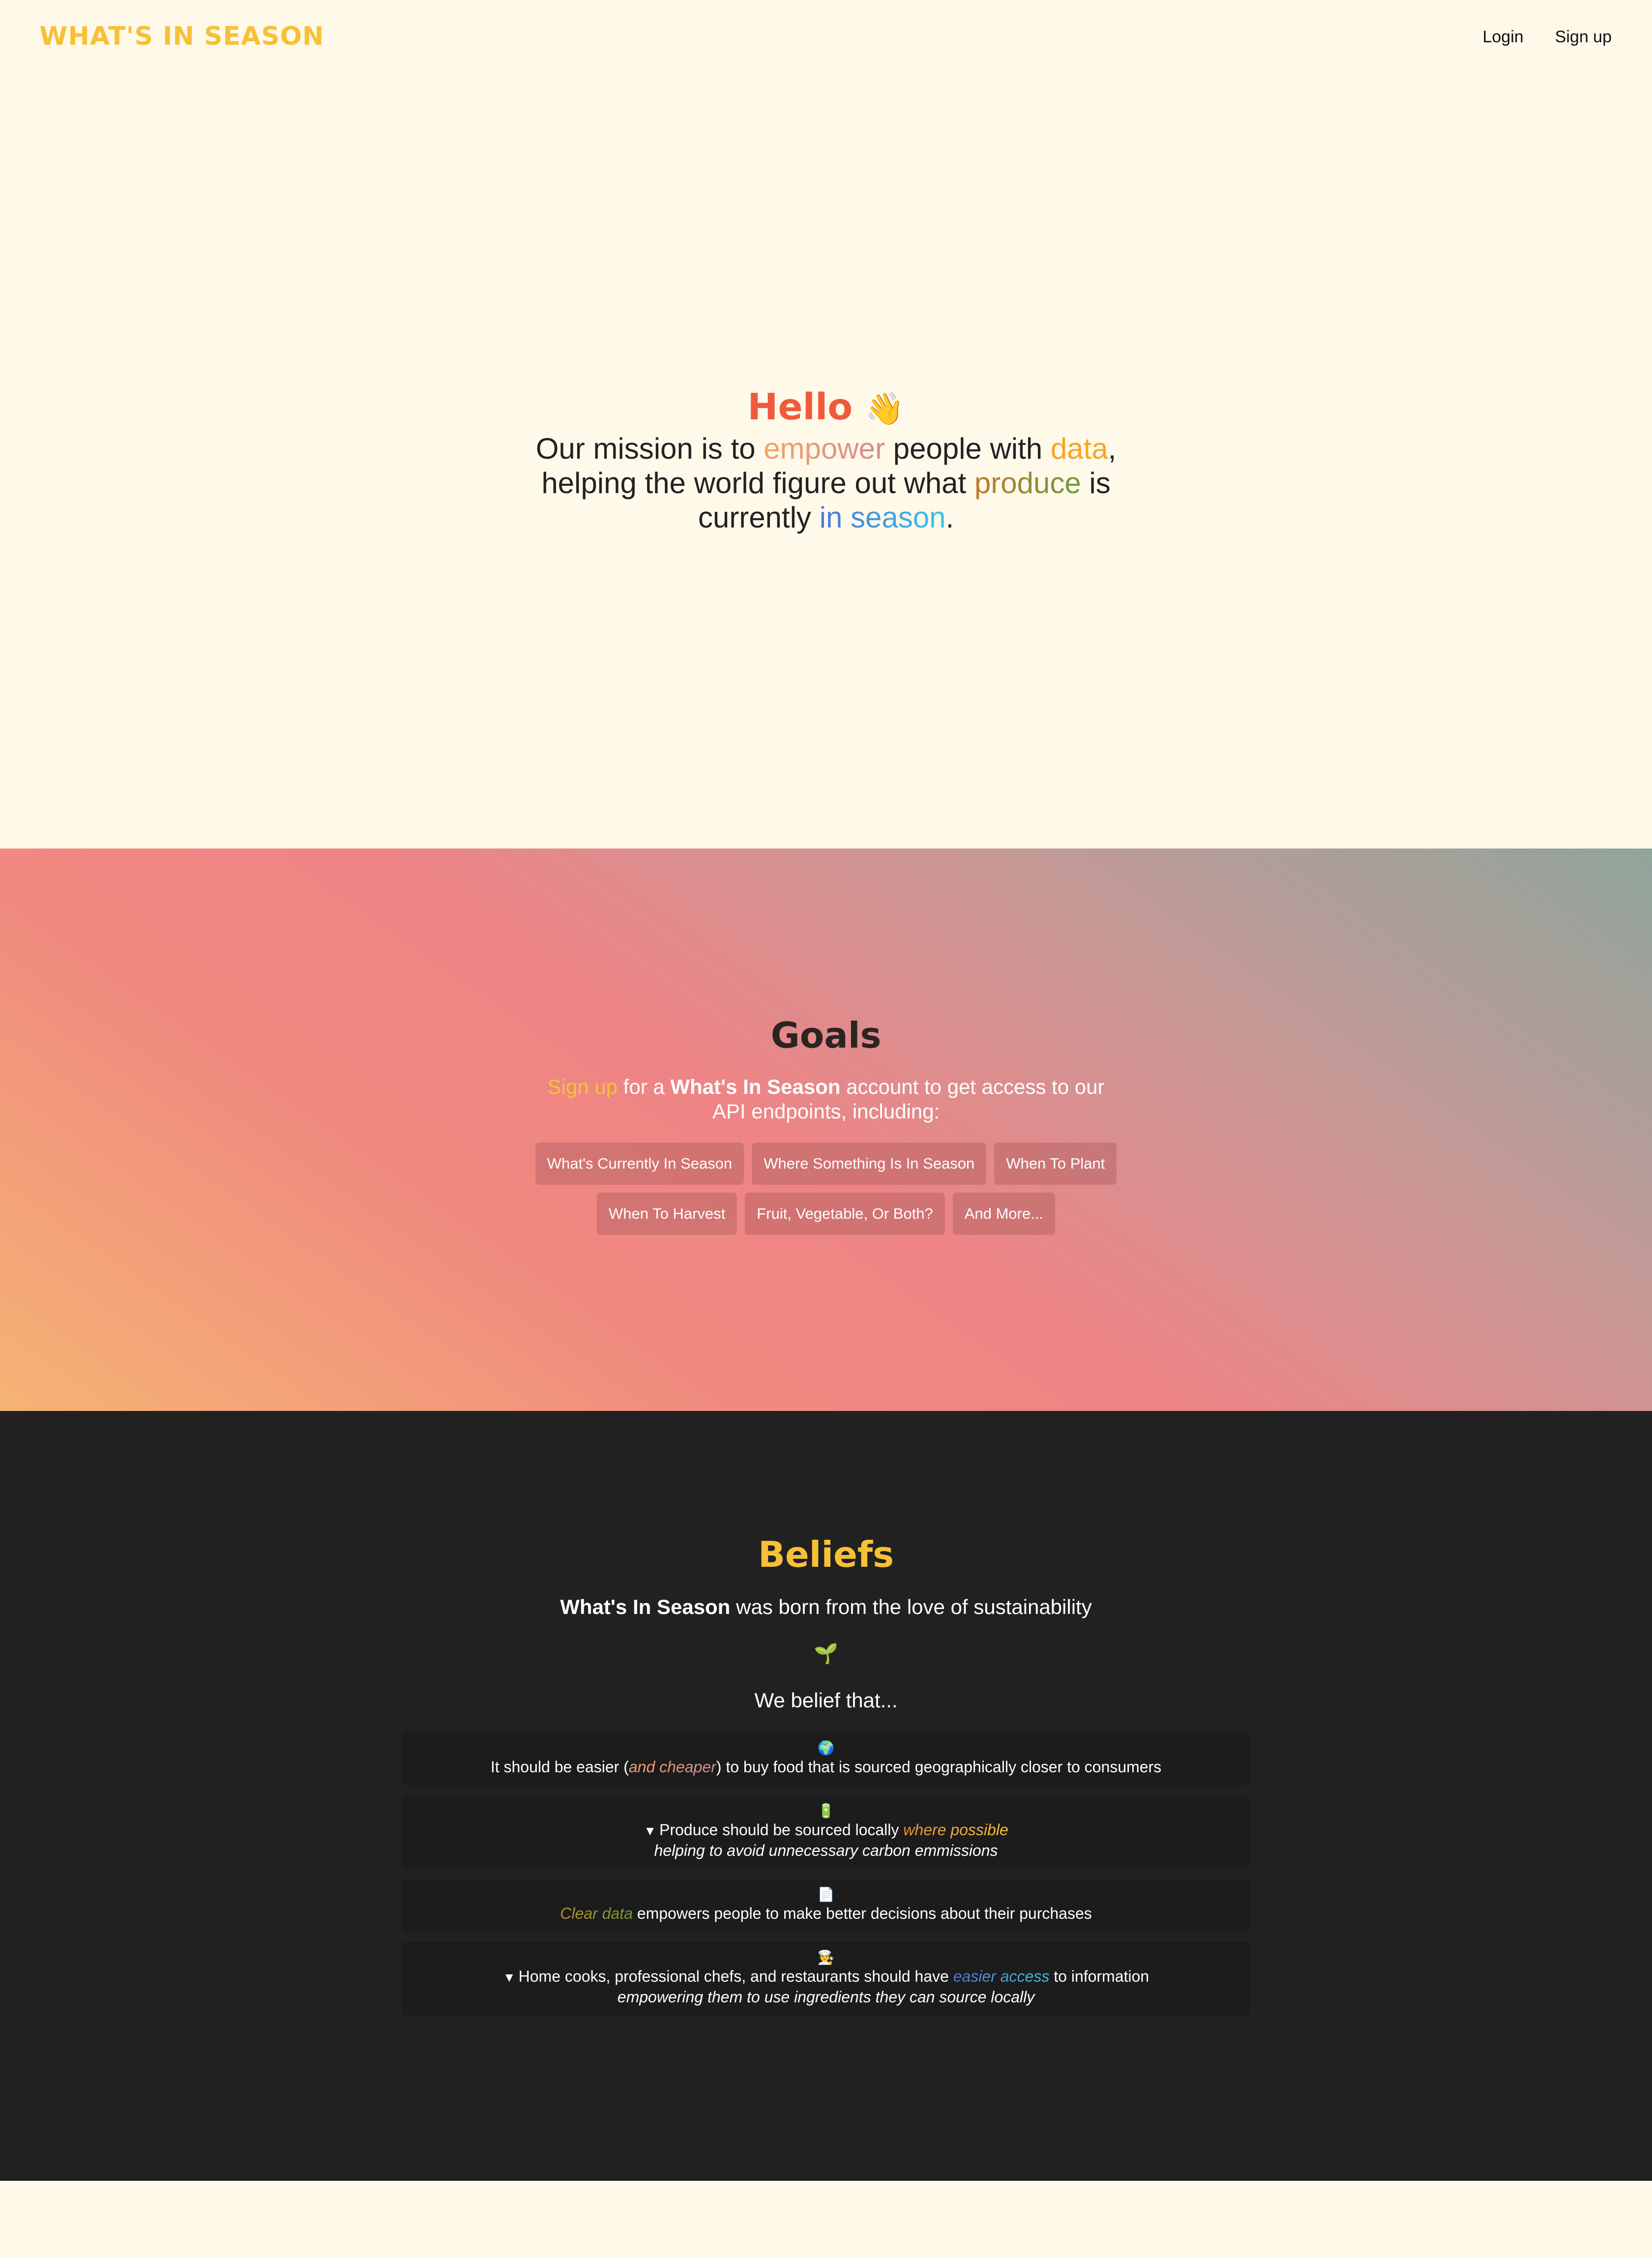 Image resolution: width=1652 pixels, height=2258 pixels. I want to click on waving-hand-icon: 👋, so click(885, 409).